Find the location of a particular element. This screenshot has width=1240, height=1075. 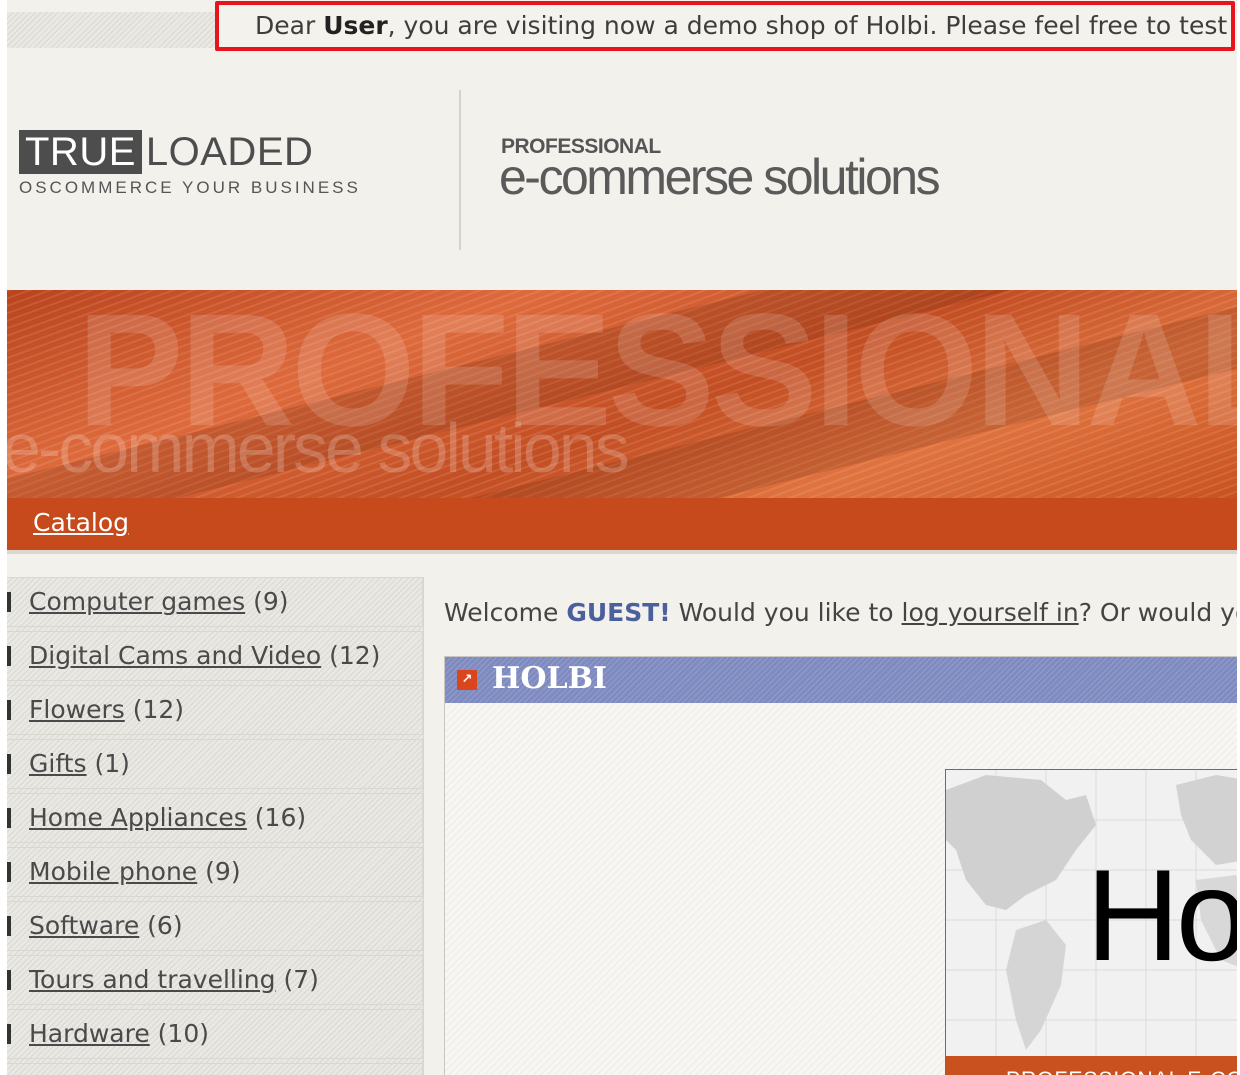

sidebar-category-item: Software (6) is located at coordinates (215, 926).